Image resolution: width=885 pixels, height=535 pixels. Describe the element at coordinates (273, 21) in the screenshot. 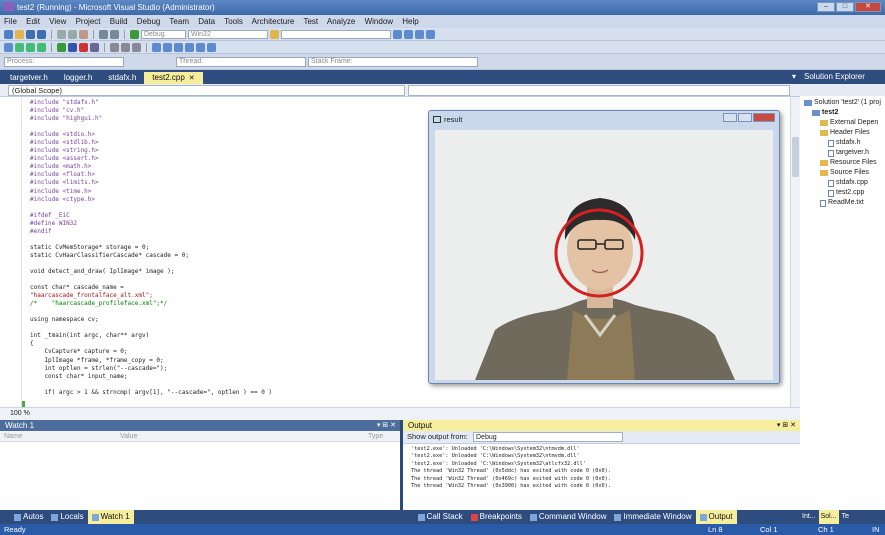

I see `menu-architecture: Architecture` at that location.